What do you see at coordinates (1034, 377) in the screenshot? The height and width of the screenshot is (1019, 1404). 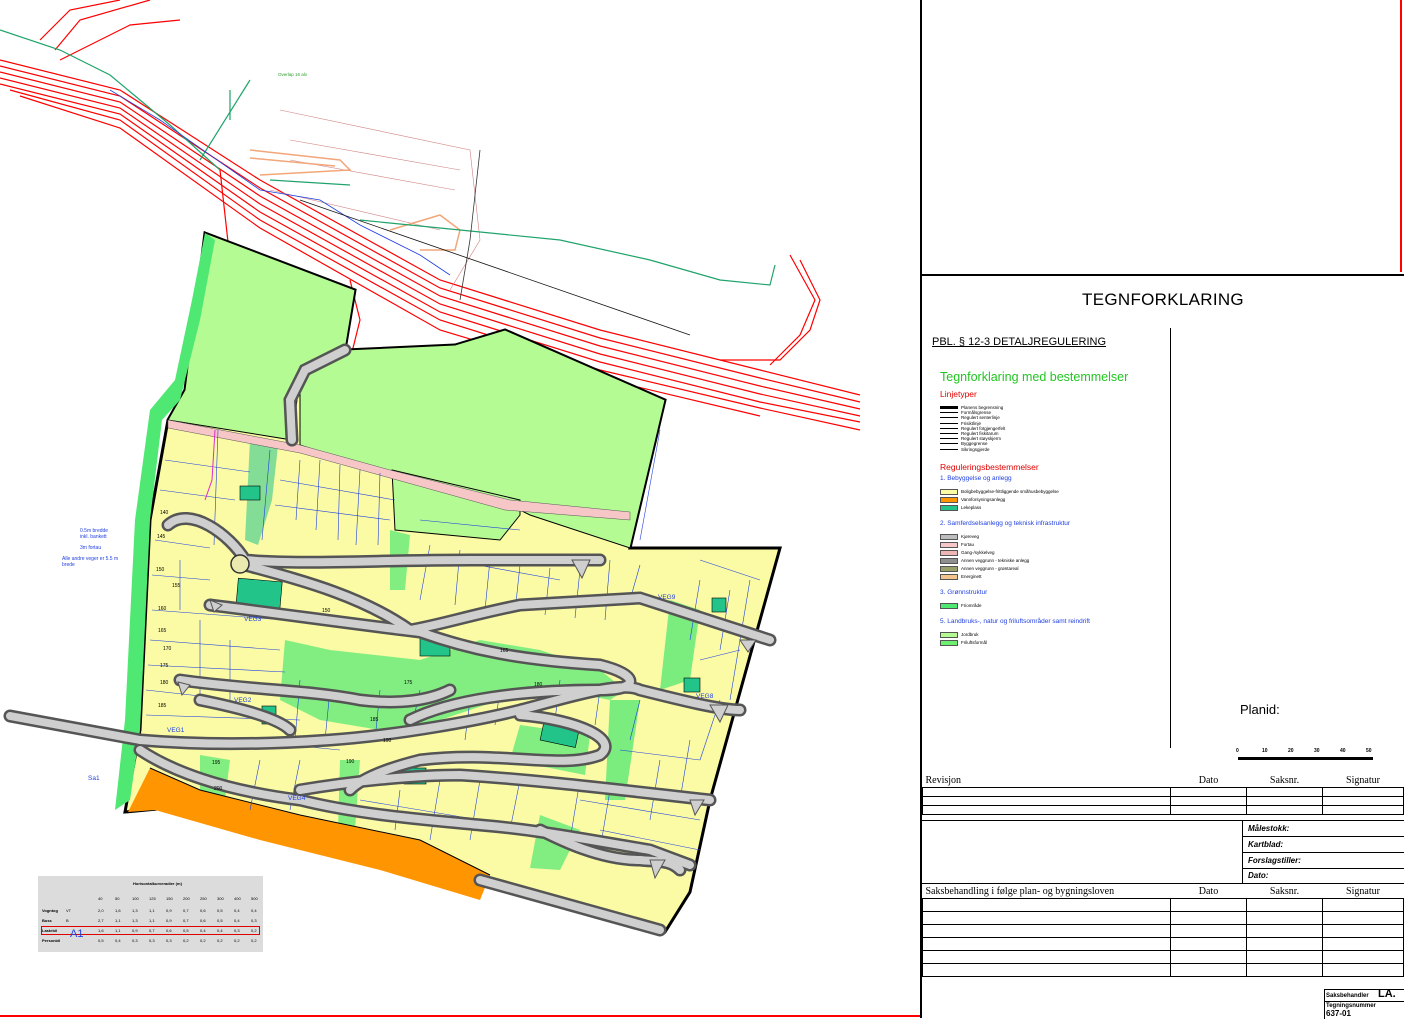 I see `legend-heading: Tegnforklaring med bestemmelser` at bounding box center [1034, 377].